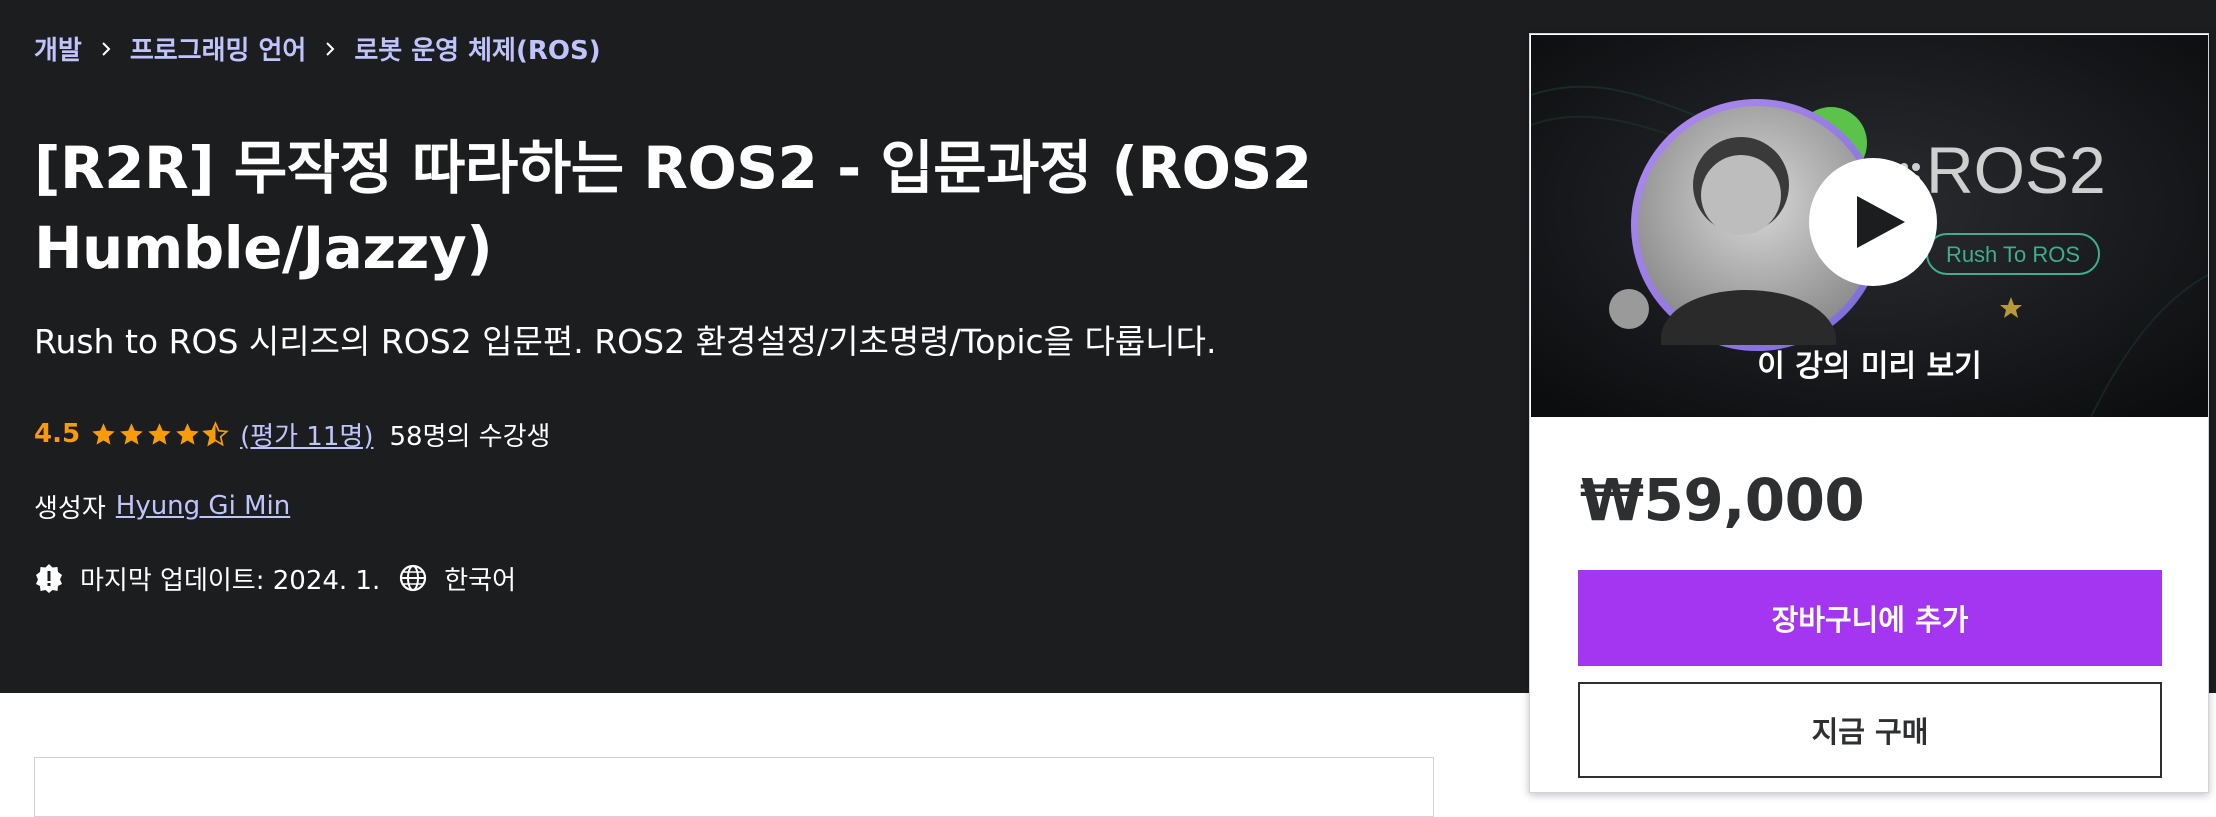  I want to click on globe-icon, so click(413, 578).